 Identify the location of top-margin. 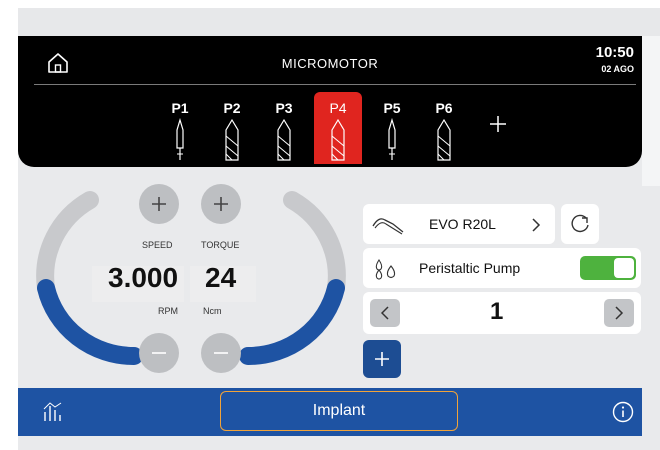
(339, 22).